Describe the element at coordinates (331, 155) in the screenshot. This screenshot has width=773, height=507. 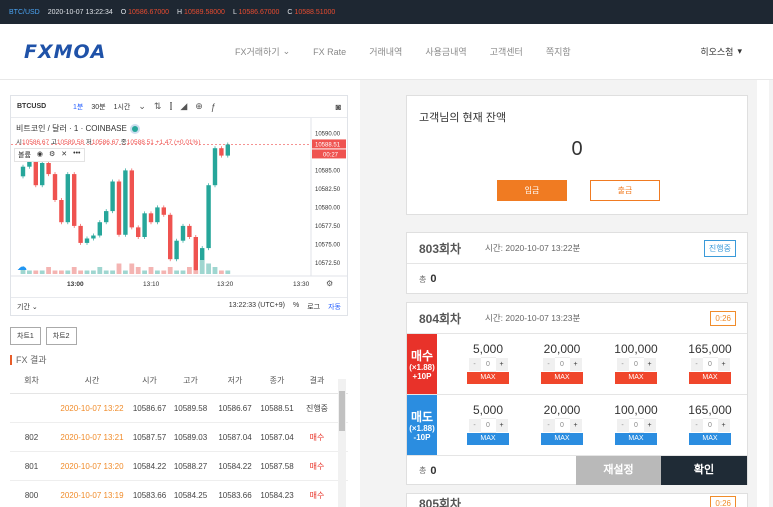
I see `countdown-label: 00:27` at that location.